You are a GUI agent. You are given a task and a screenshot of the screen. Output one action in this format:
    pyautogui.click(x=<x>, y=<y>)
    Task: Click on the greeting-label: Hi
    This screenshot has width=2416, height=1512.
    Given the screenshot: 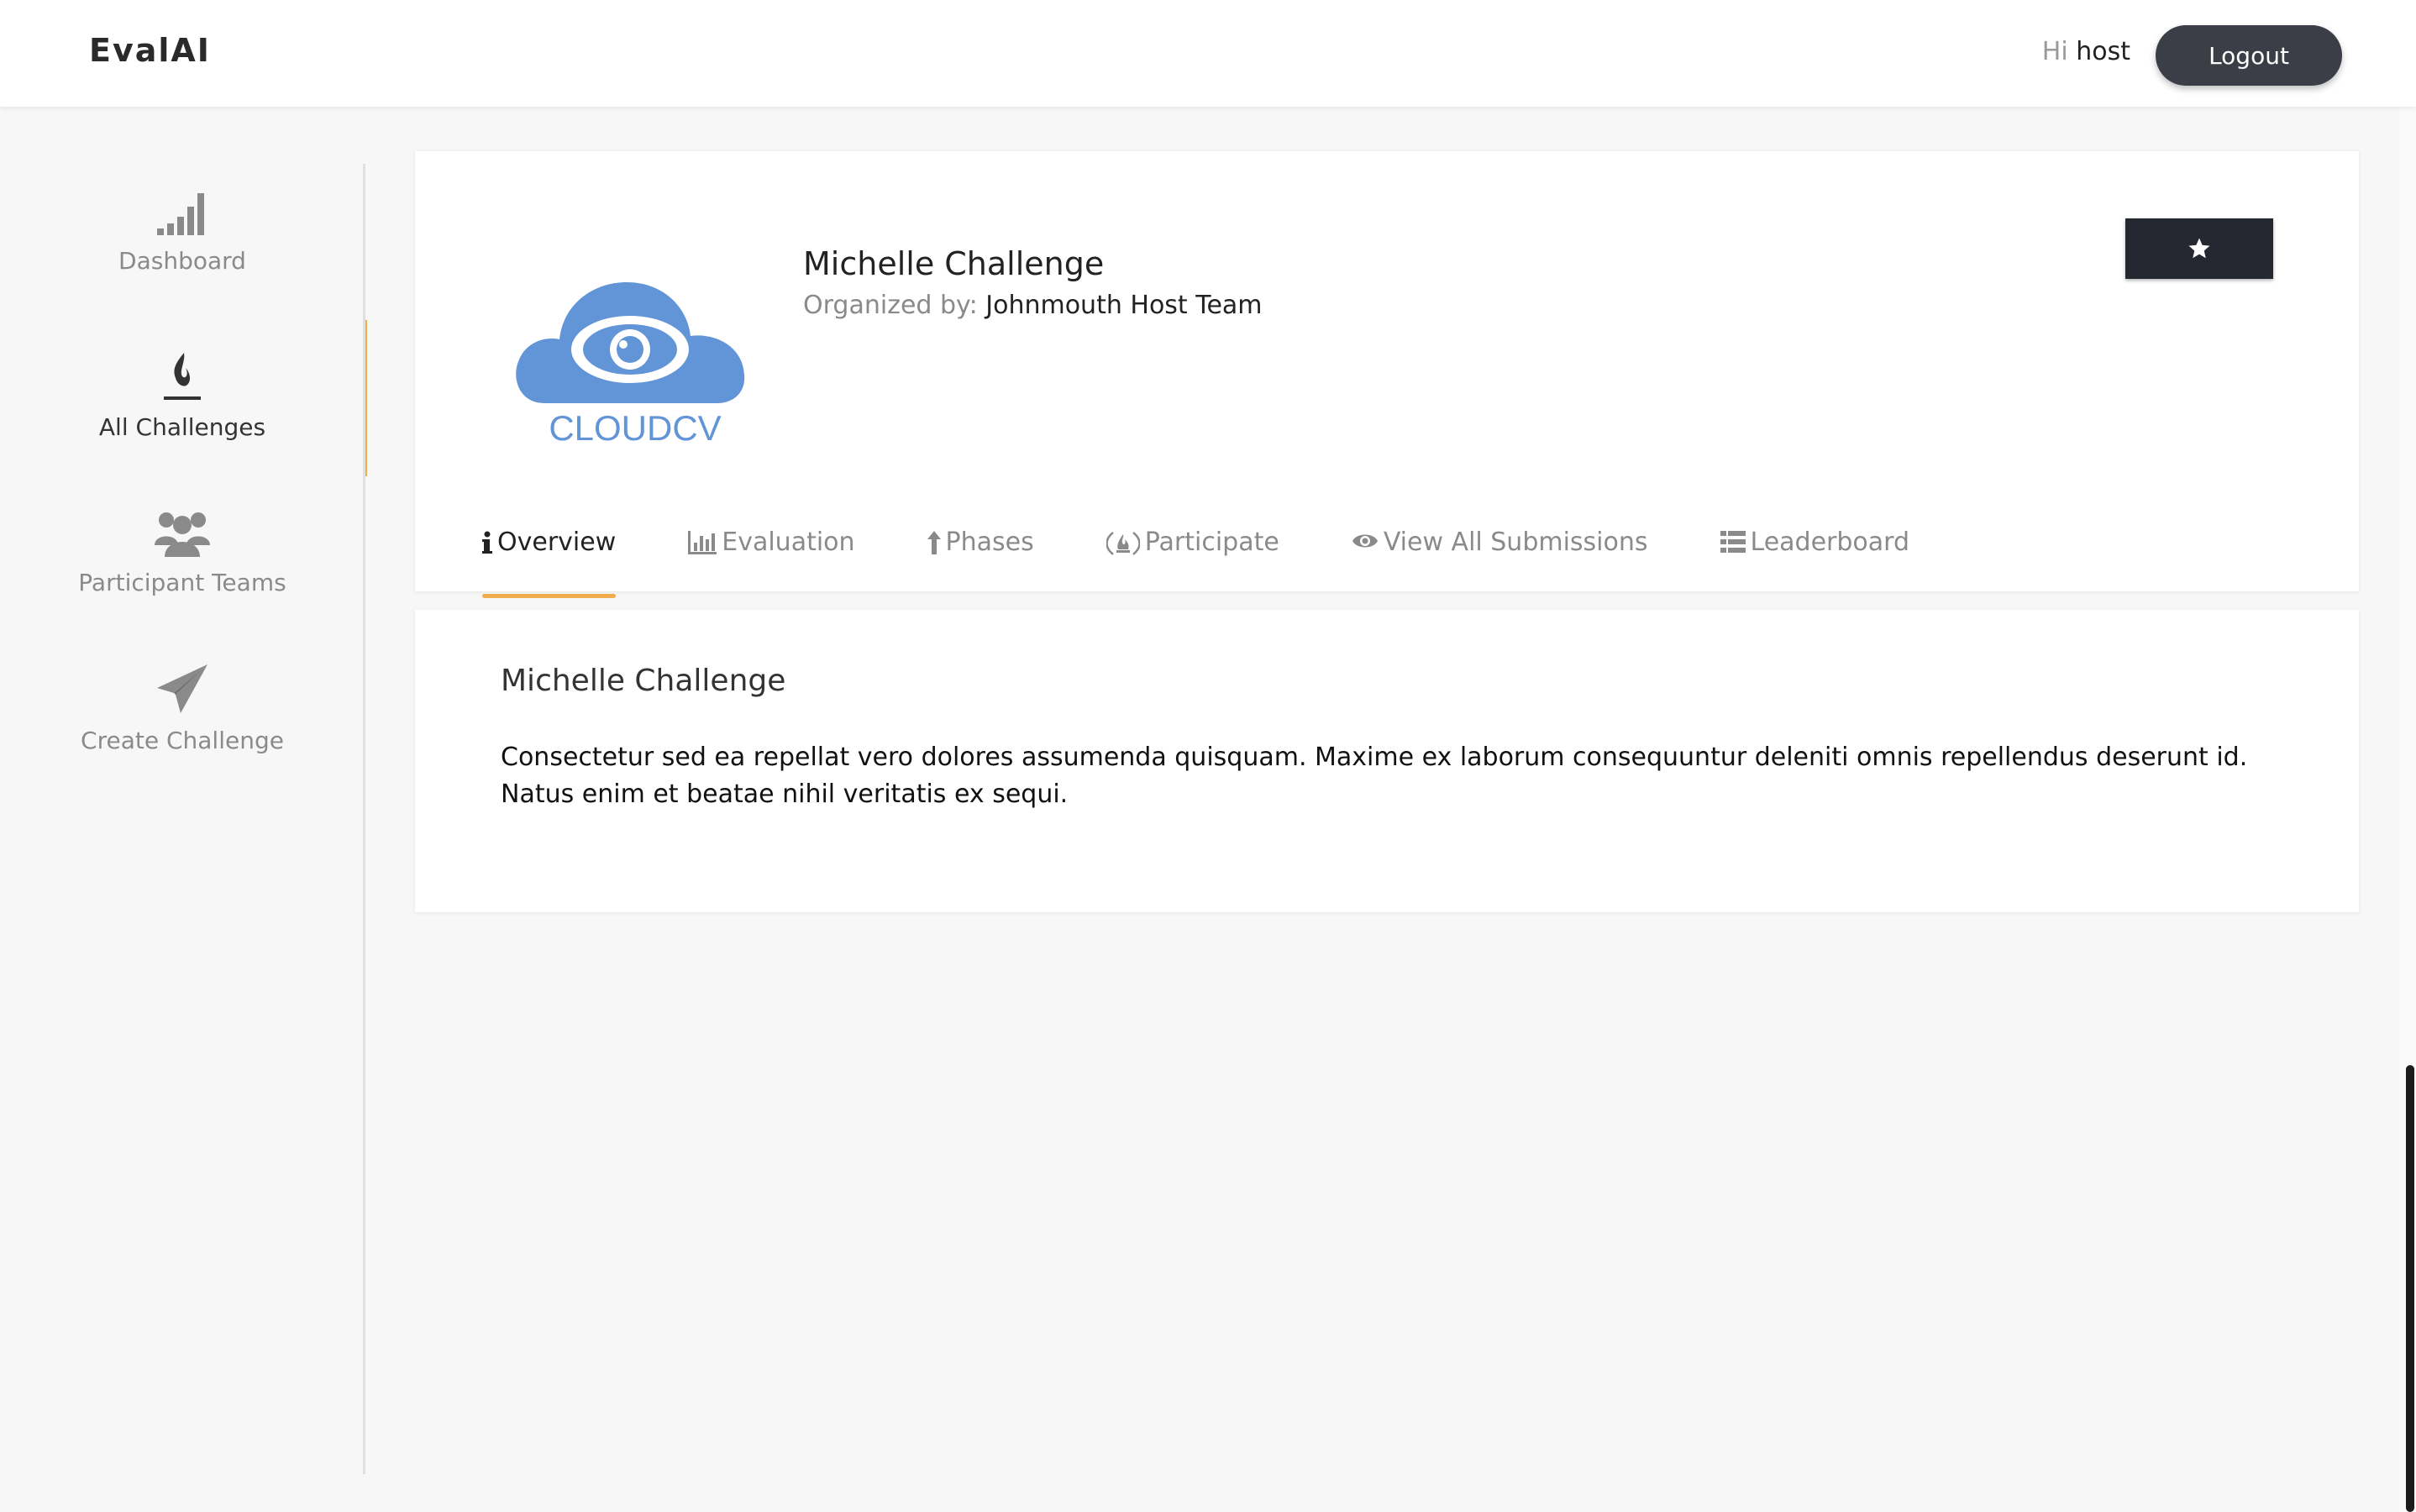 What is the action you would take?
    pyautogui.click(x=2054, y=51)
    